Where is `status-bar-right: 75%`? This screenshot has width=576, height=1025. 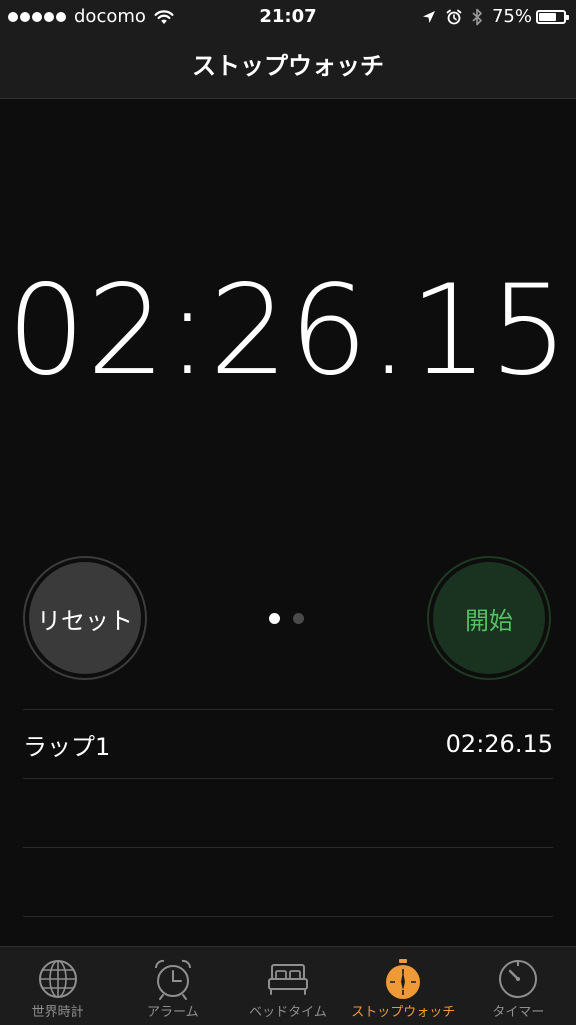
status-bar-right: 75% is located at coordinates (490, 17).